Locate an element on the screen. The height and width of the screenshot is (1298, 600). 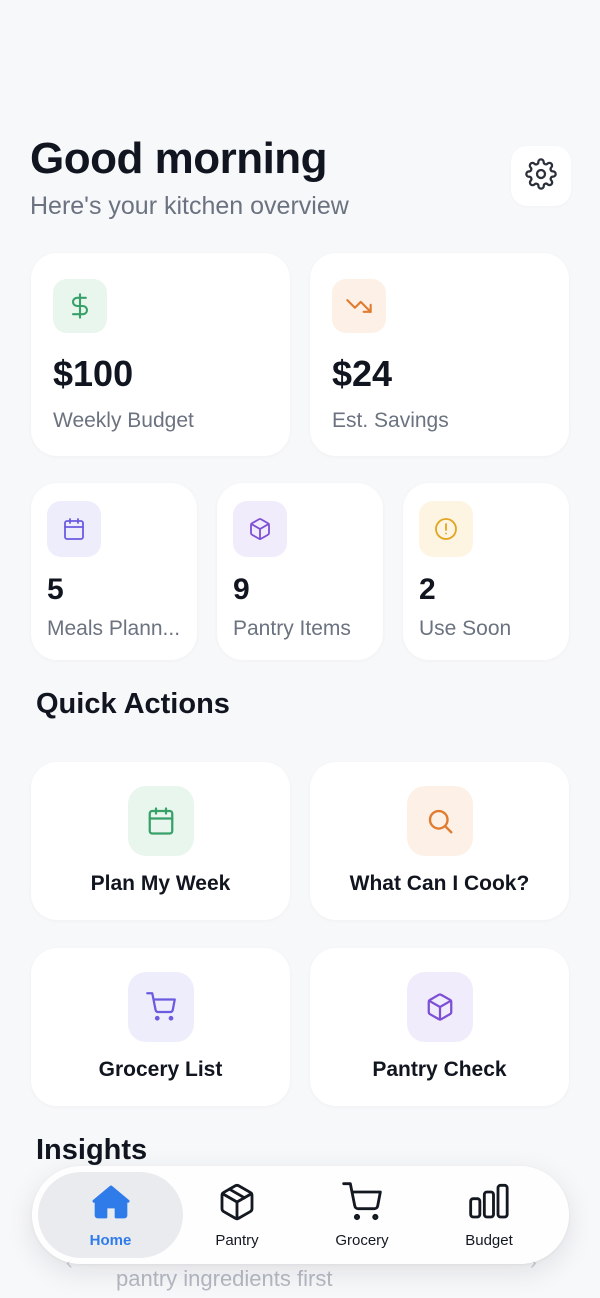
plan-my-week-label: Plan My Week is located at coordinates (160, 883).